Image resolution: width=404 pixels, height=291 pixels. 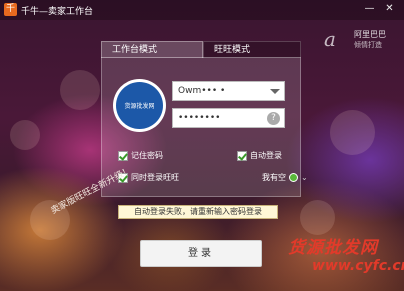 I want to click on chevron-down-icon: ⌄, so click(x=304, y=177).